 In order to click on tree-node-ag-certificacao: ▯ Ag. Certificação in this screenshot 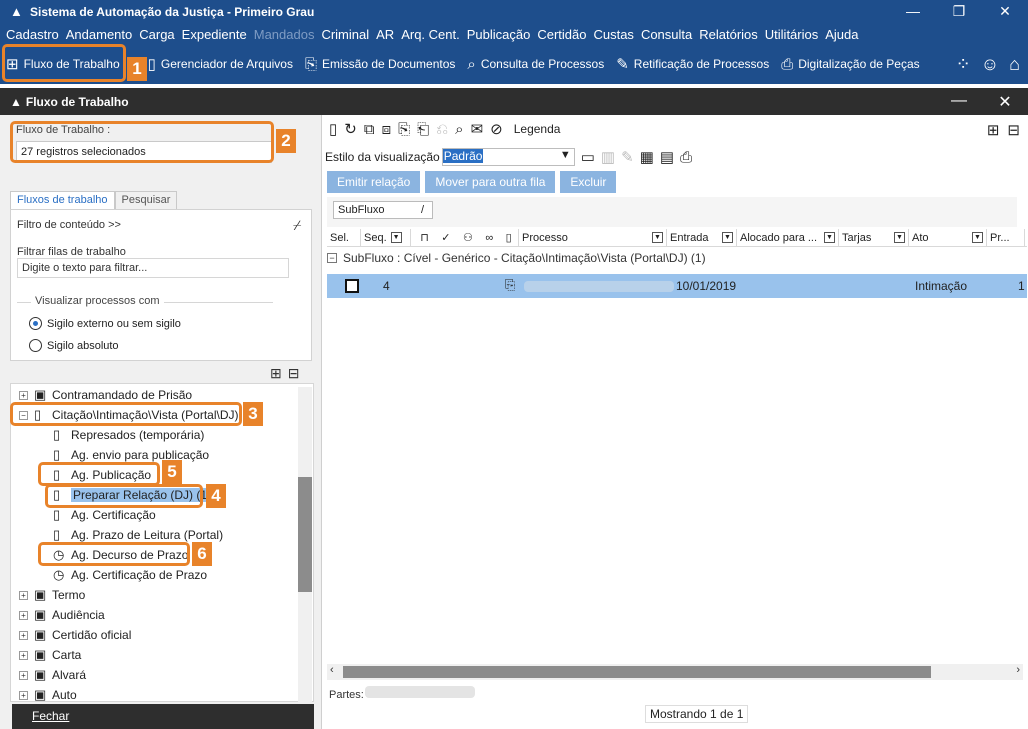, I will do `click(104, 515)`.